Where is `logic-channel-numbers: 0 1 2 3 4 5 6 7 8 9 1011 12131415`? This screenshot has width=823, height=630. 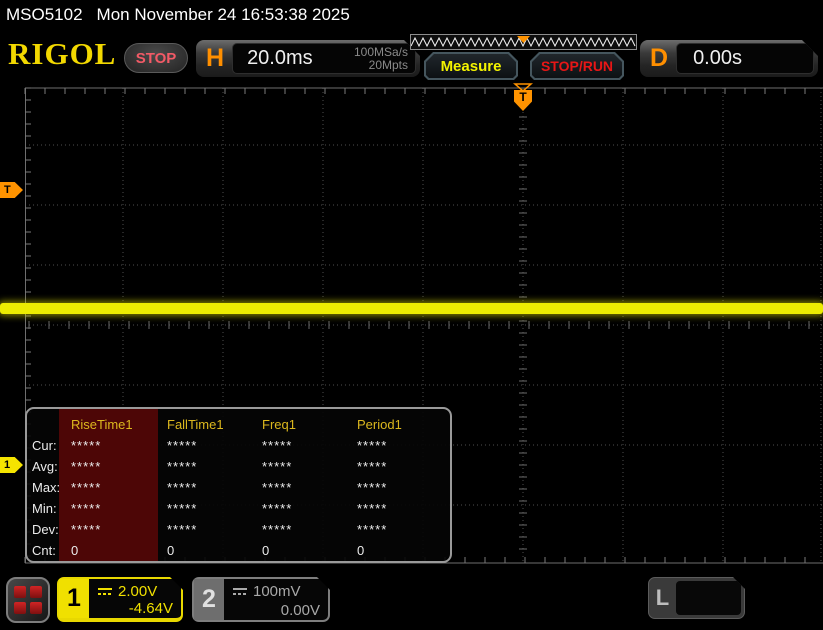
logic-channel-numbers: 0 1 2 3 4 5 6 7 8 9 1011 12131415 is located at coordinates (708, 598).